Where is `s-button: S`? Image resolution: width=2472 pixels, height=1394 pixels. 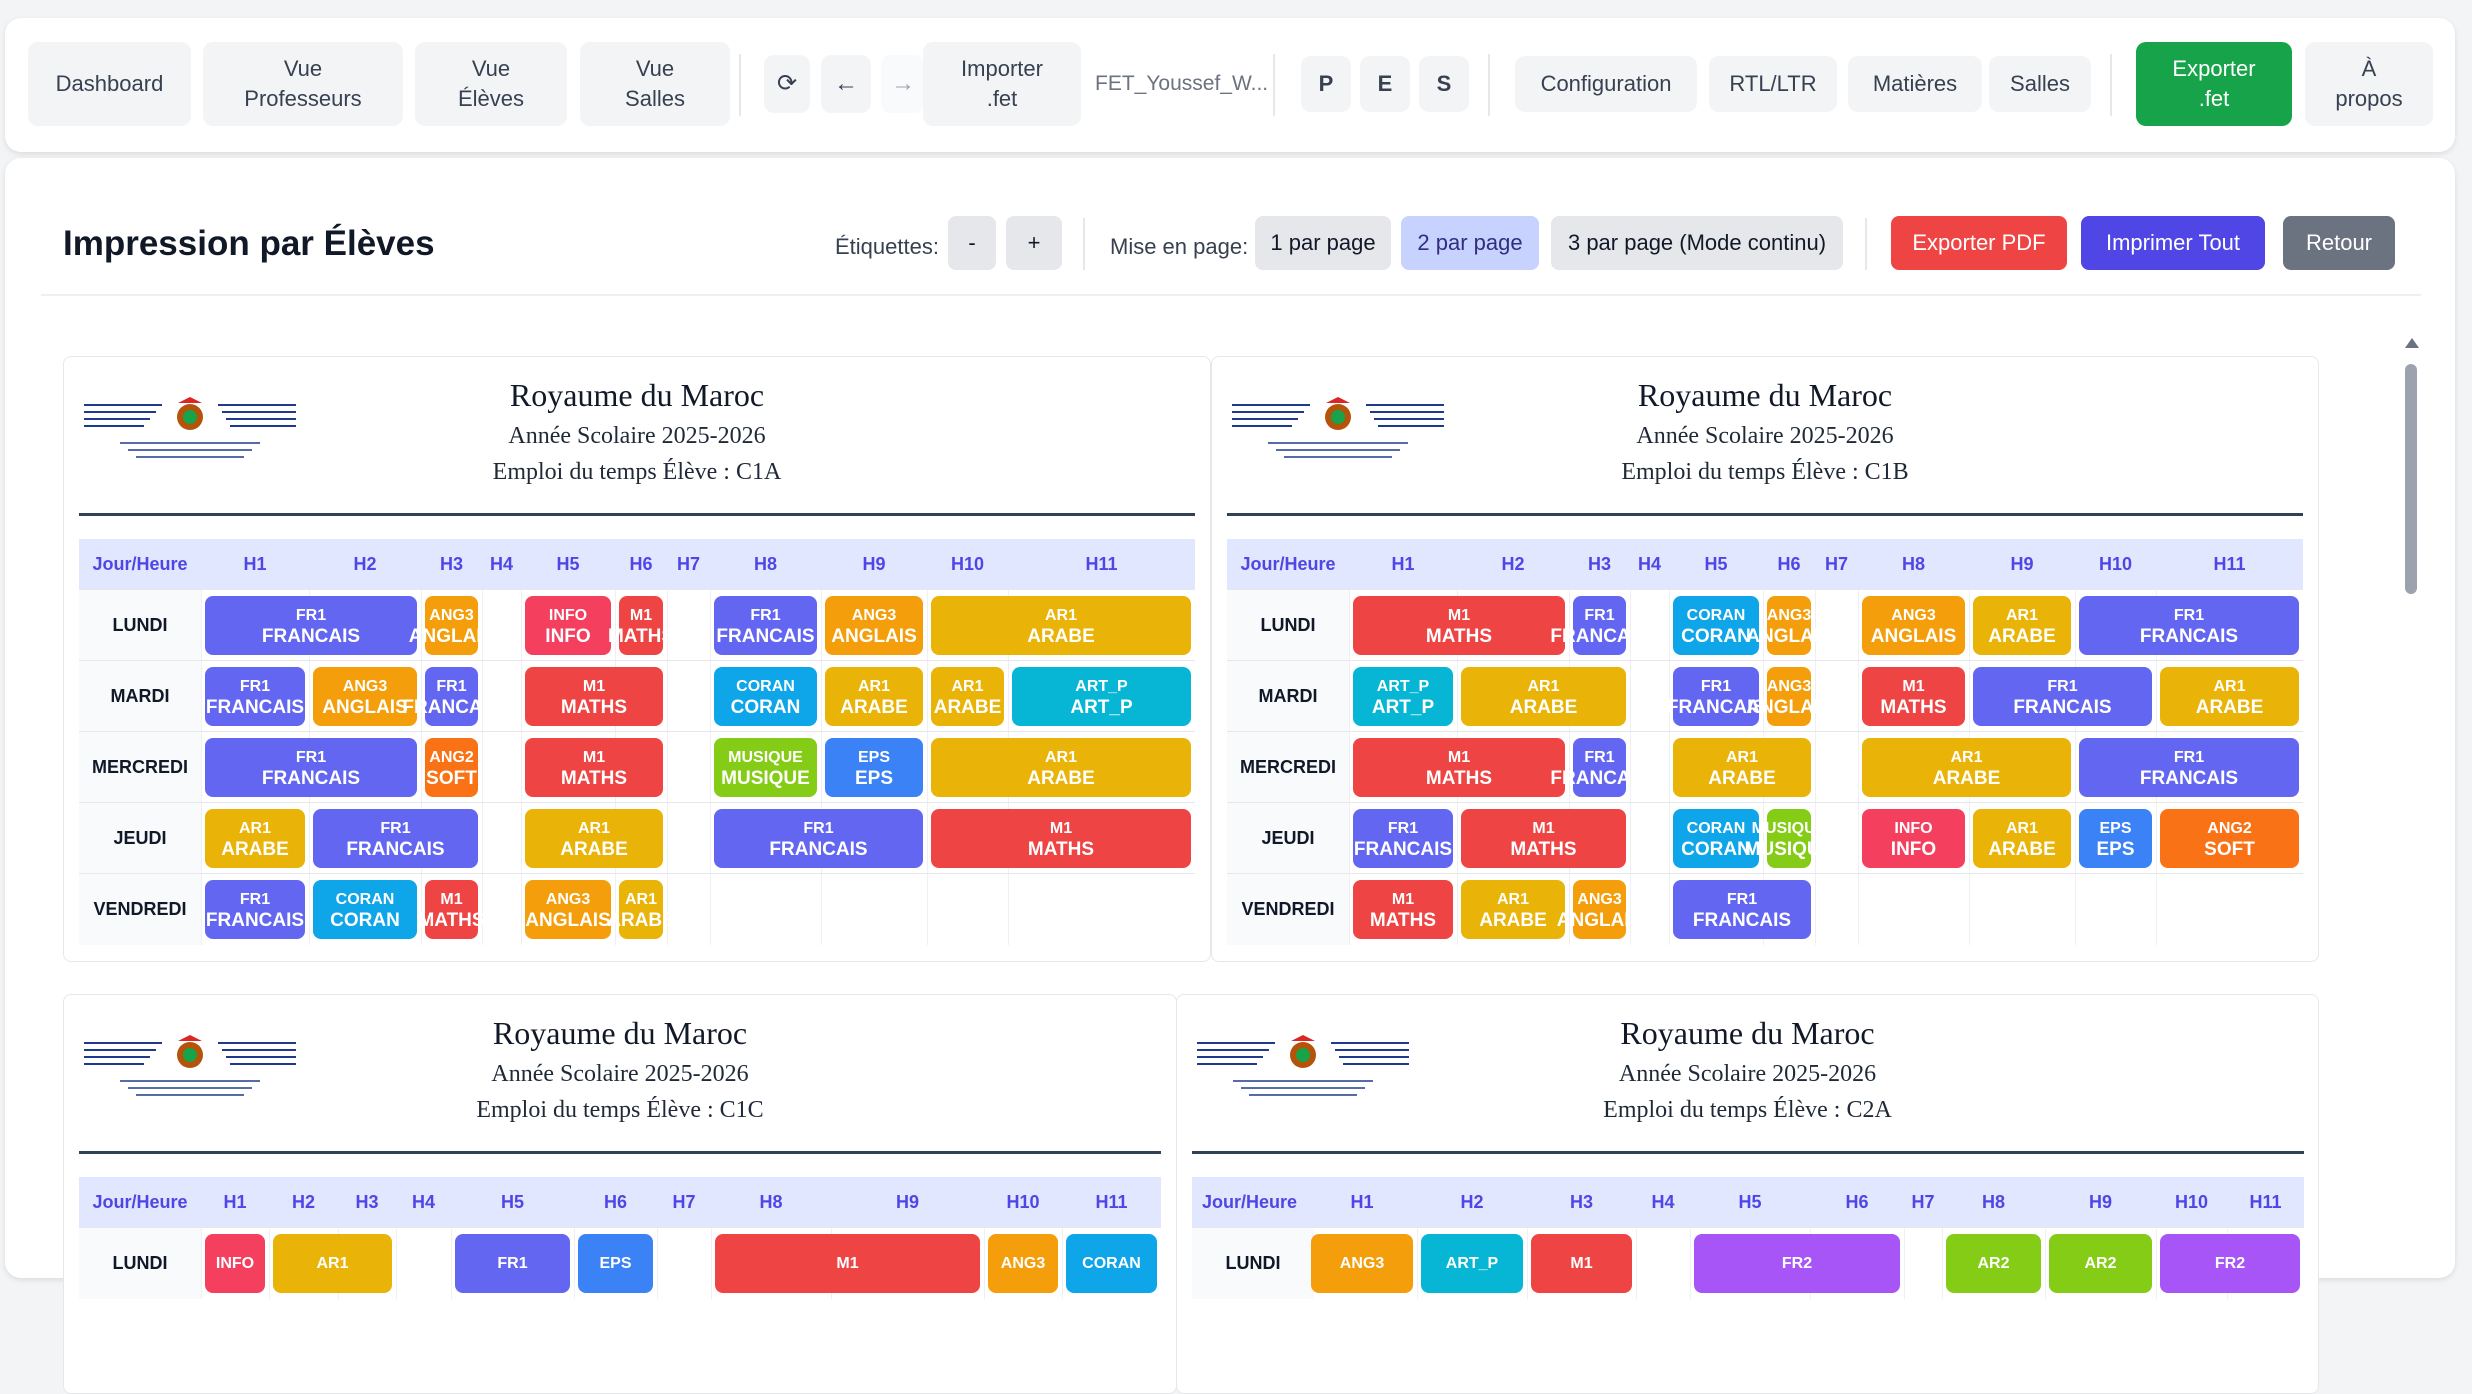 s-button: S is located at coordinates (1444, 84).